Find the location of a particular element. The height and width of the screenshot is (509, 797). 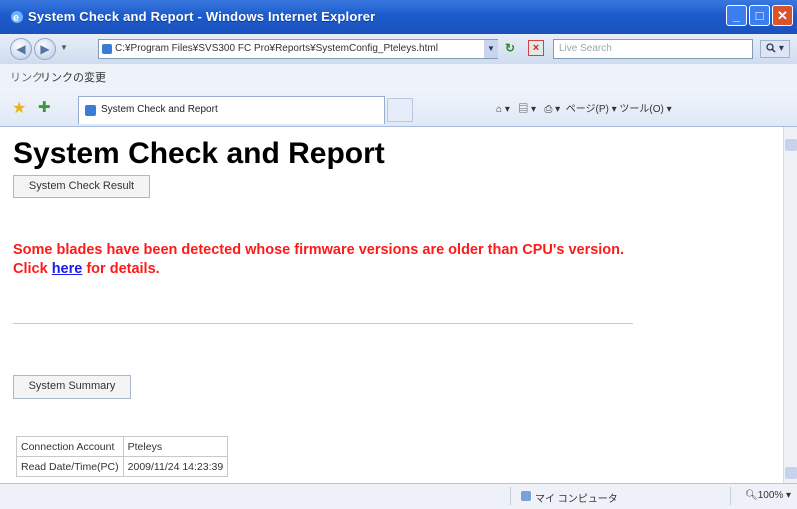

vertical-scrollbar is located at coordinates (790, 305).